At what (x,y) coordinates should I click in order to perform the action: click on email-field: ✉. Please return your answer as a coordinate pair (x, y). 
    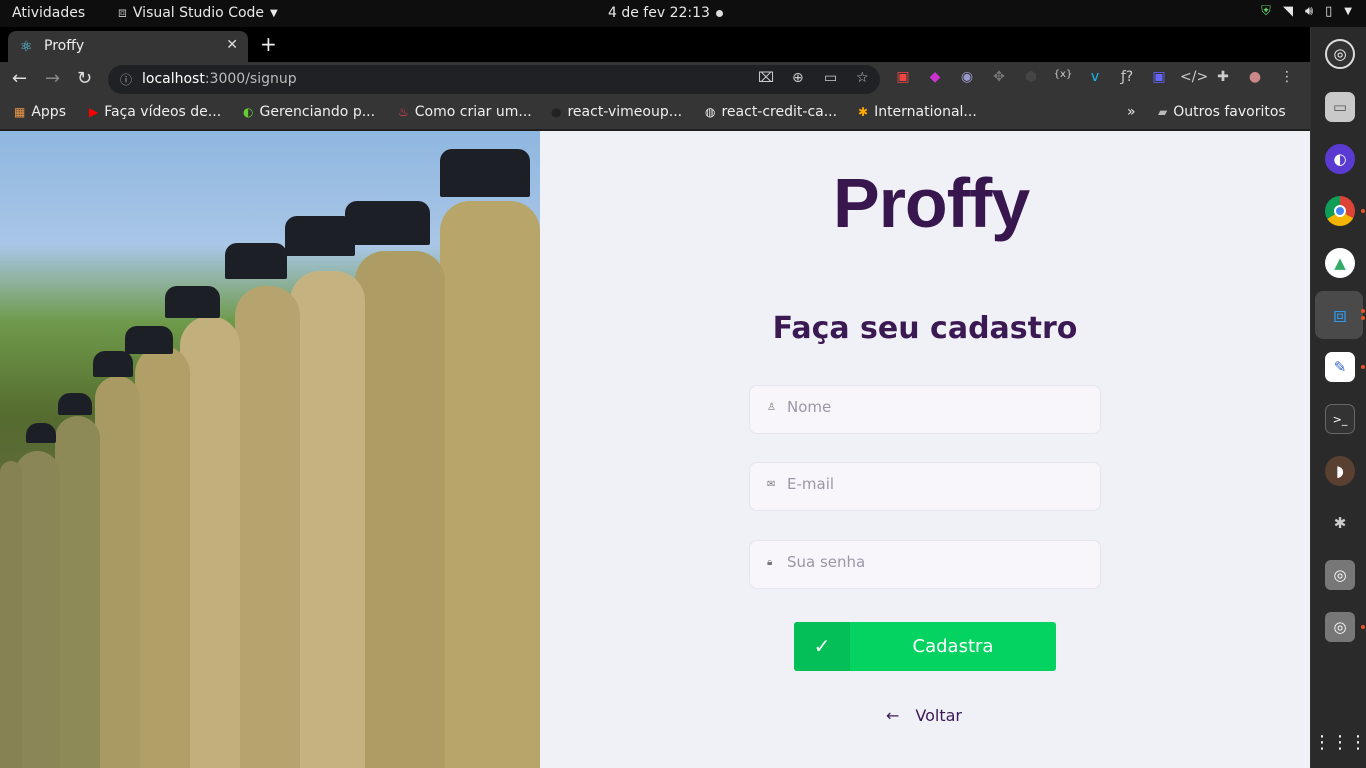
    Looking at the image, I should click on (925, 486).